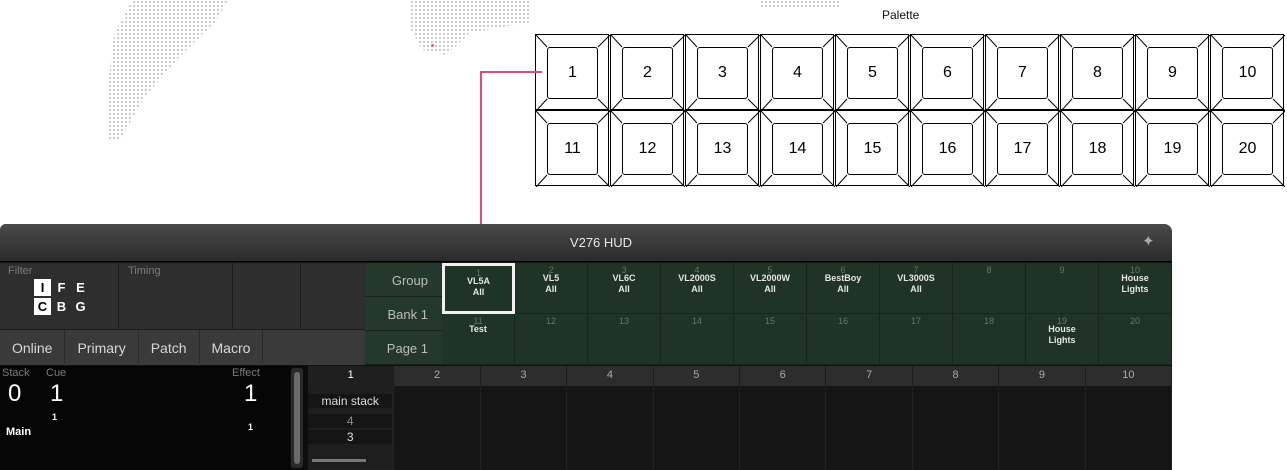 The height and width of the screenshot is (470, 1287). I want to click on palette-key-16: 16, so click(947, 148).